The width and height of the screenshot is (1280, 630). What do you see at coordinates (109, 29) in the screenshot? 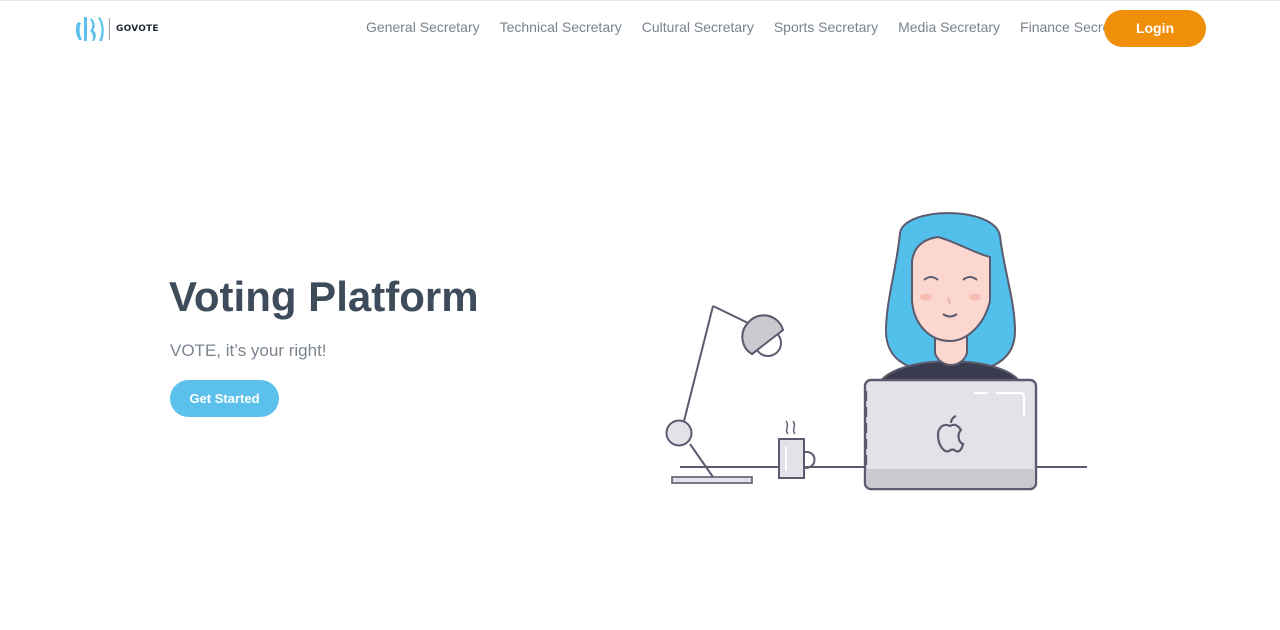
I see `brand-divider` at bounding box center [109, 29].